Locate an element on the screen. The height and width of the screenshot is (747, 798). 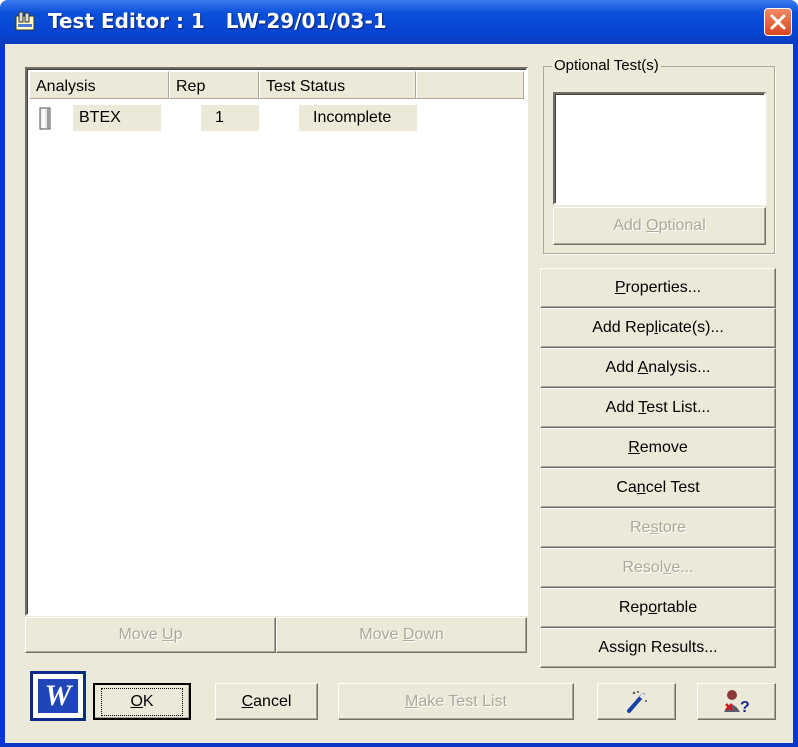
cell-test-status: Incomplete is located at coordinates (358, 118).